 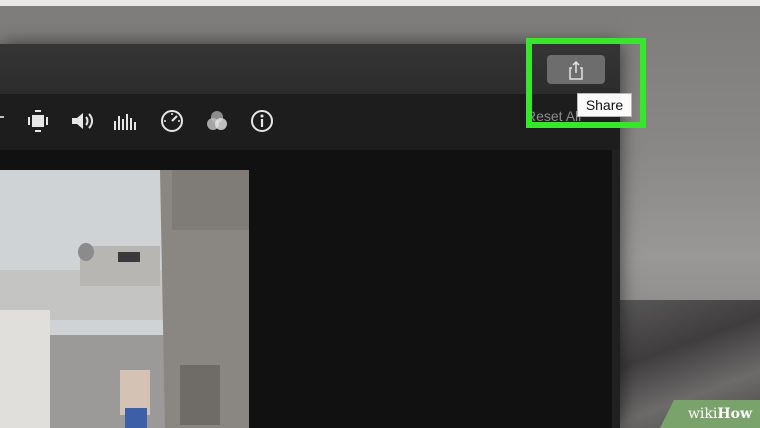 What do you see at coordinates (126, 121) in the screenshot?
I see `equalizer-icon` at bounding box center [126, 121].